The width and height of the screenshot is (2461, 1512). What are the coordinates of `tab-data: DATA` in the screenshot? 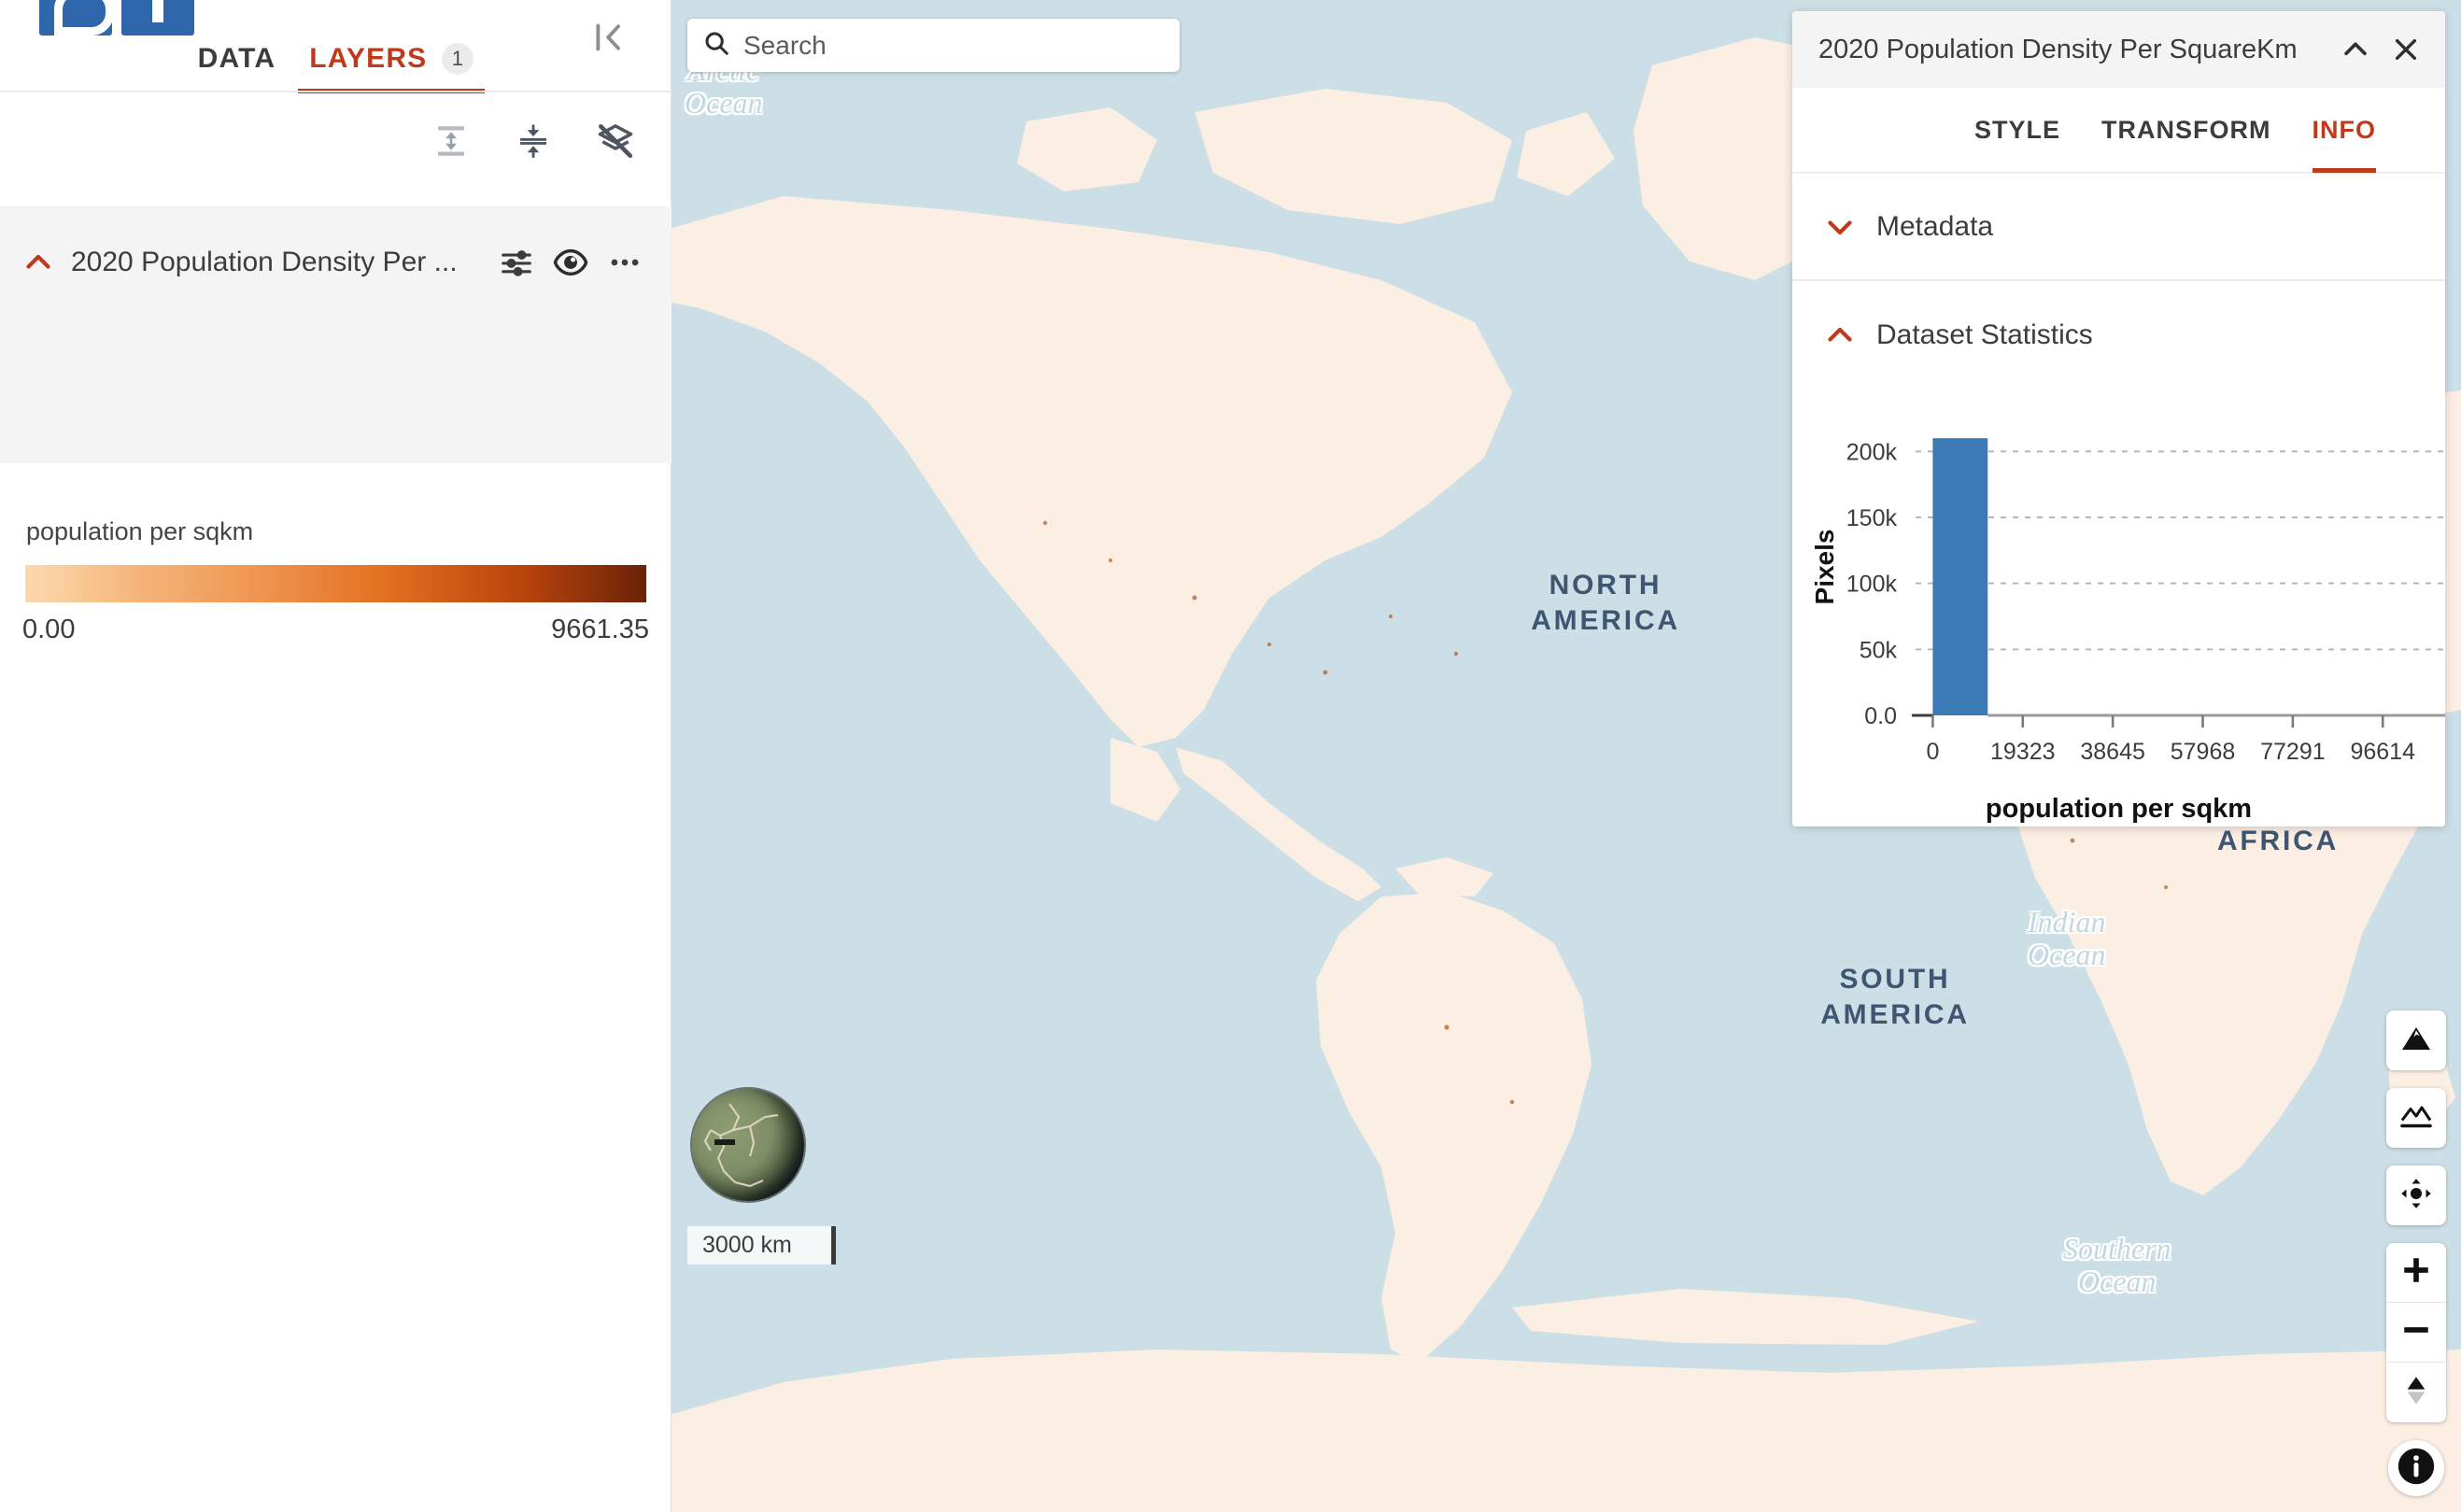 It's located at (237, 68).